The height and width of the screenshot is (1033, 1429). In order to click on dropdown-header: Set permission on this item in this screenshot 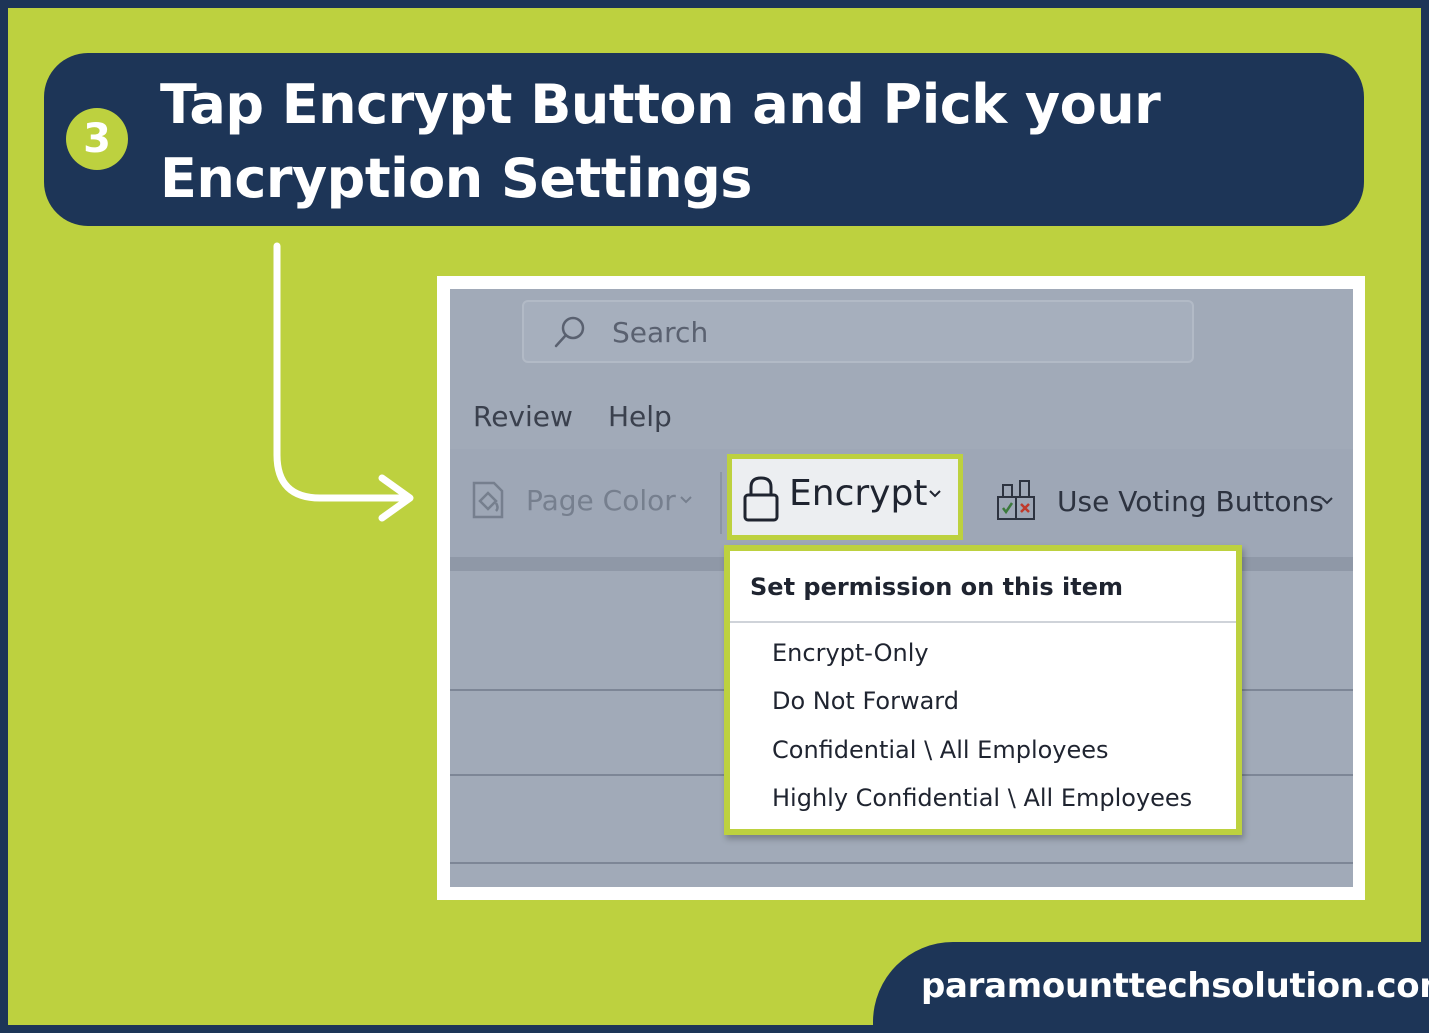, I will do `click(936, 587)`.